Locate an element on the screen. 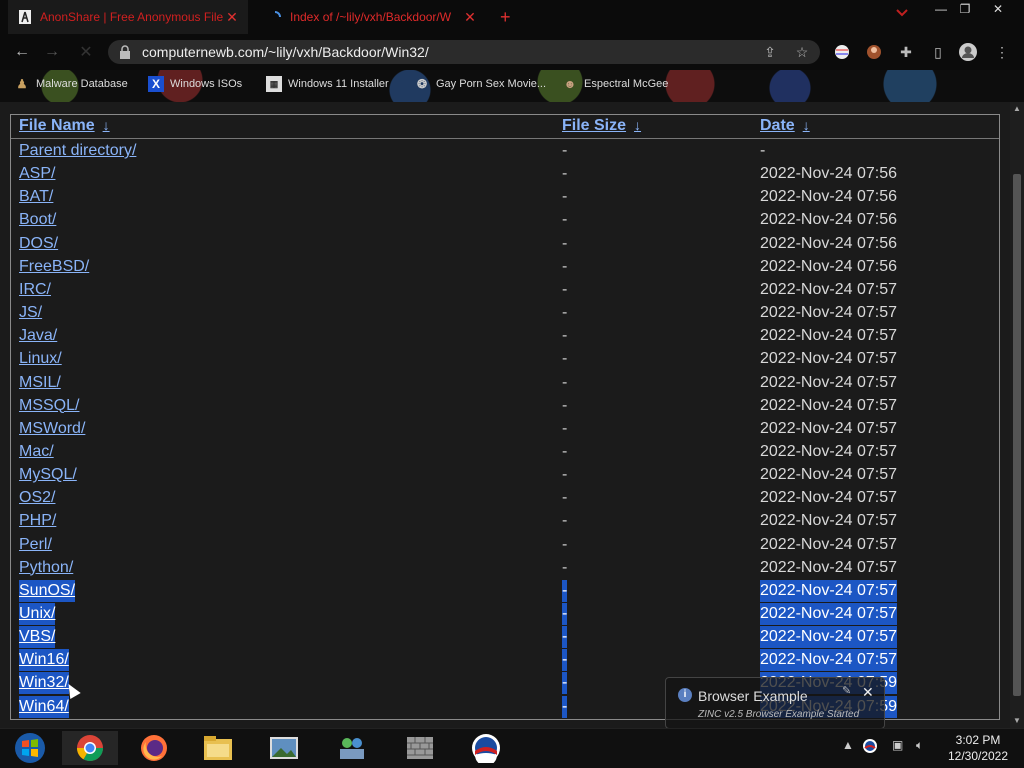 This screenshot has height=768, width=1024. forward-button: → is located at coordinates (52, 52).